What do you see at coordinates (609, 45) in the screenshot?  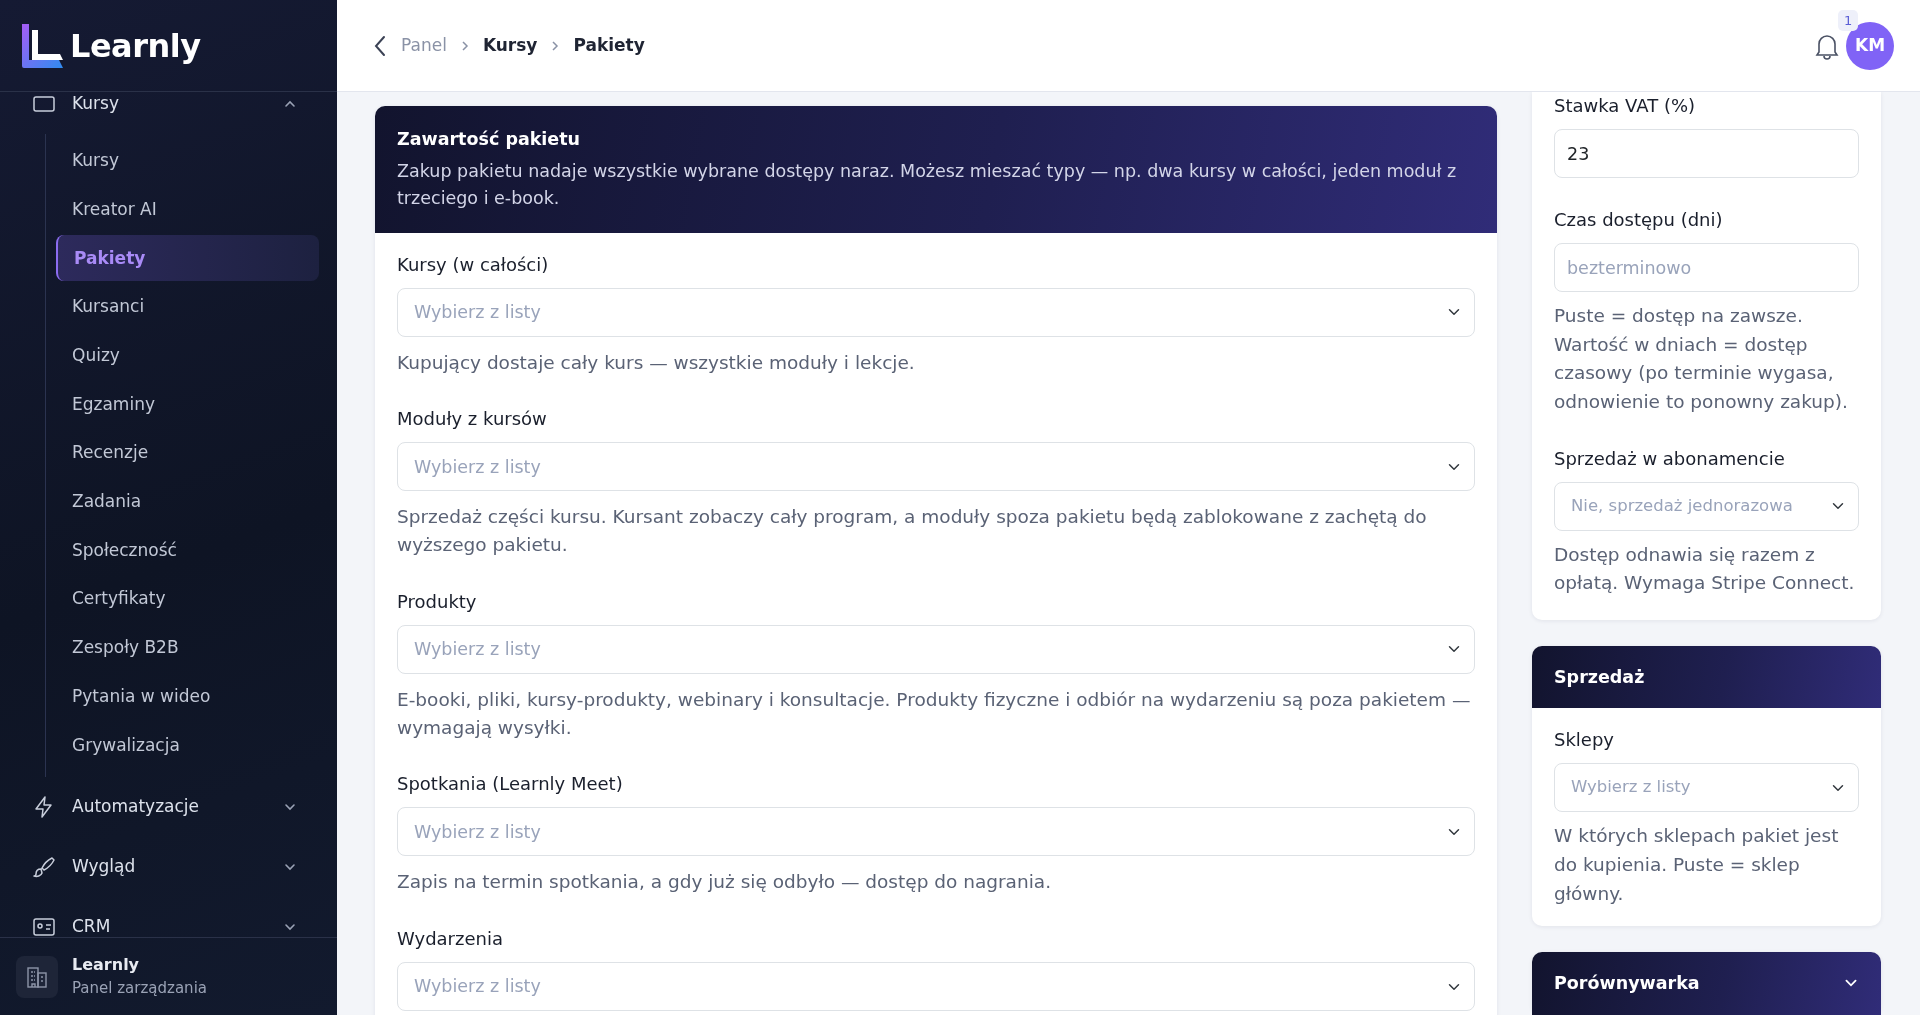 I see `breadcrumb-link: Pakiety` at bounding box center [609, 45].